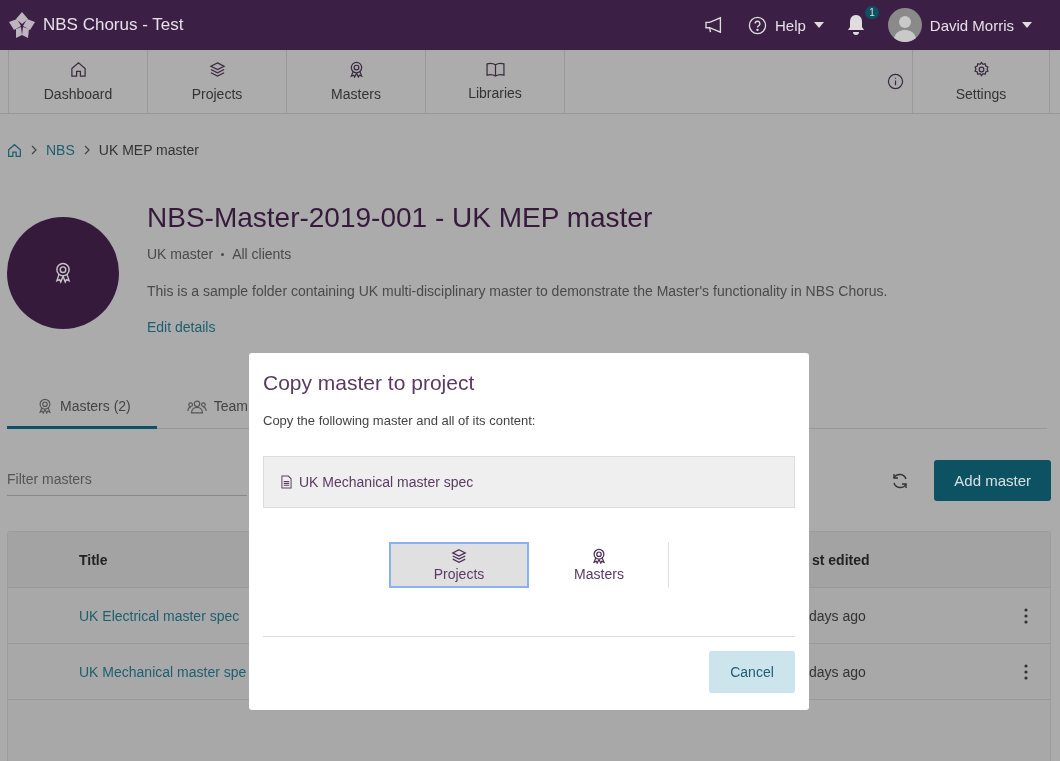 The height and width of the screenshot is (761, 1060). I want to click on cancel-button: Cancel, so click(752, 672).